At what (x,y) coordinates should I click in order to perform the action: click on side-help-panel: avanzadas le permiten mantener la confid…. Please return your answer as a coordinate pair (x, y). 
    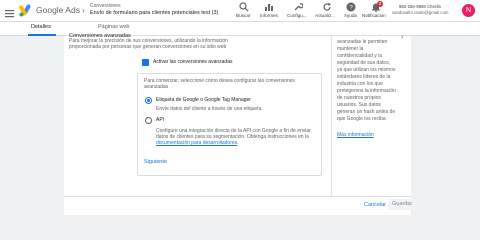
    Looking at the image, I should click on (371, 116).